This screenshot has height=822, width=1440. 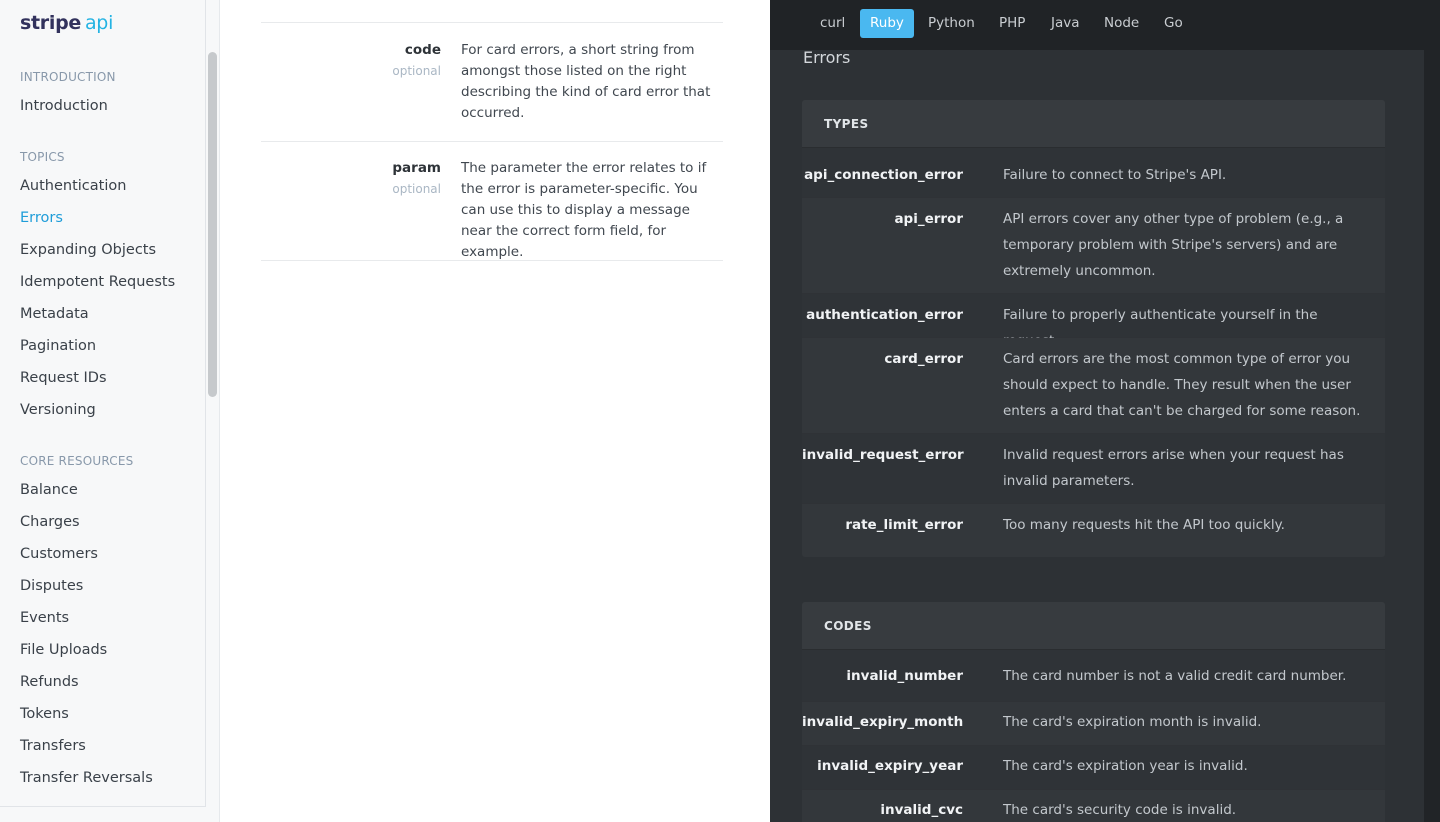 What do you see at coordinates (884, 315) in the screenshot?
I see `error-type-key: authentication_error` at bounding box center [884, 315].